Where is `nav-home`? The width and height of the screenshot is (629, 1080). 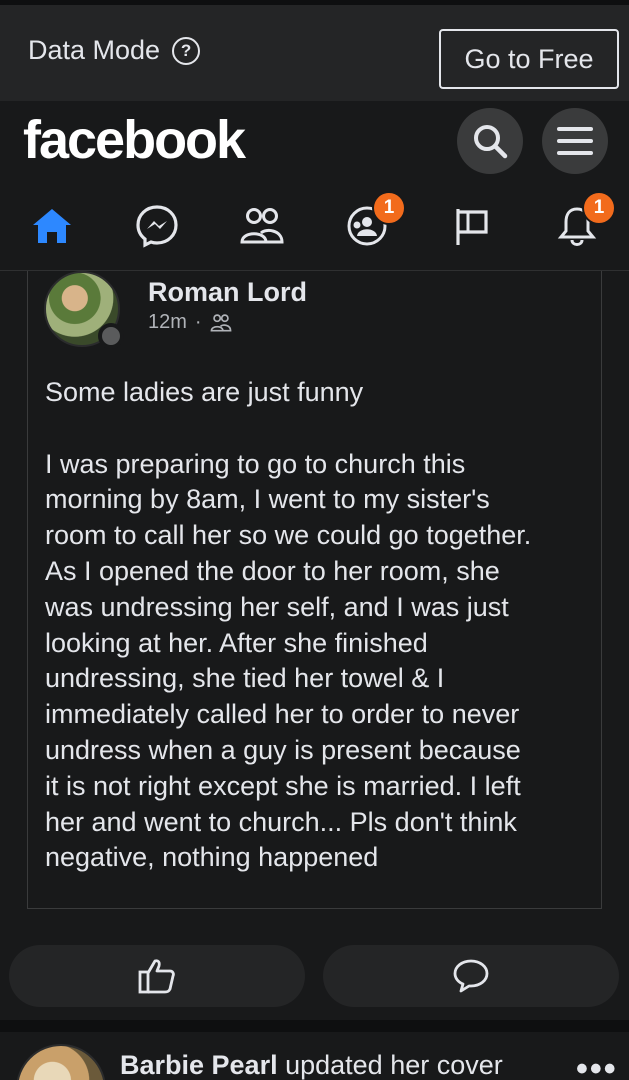
nav-home is located at coordinates (52, 226).